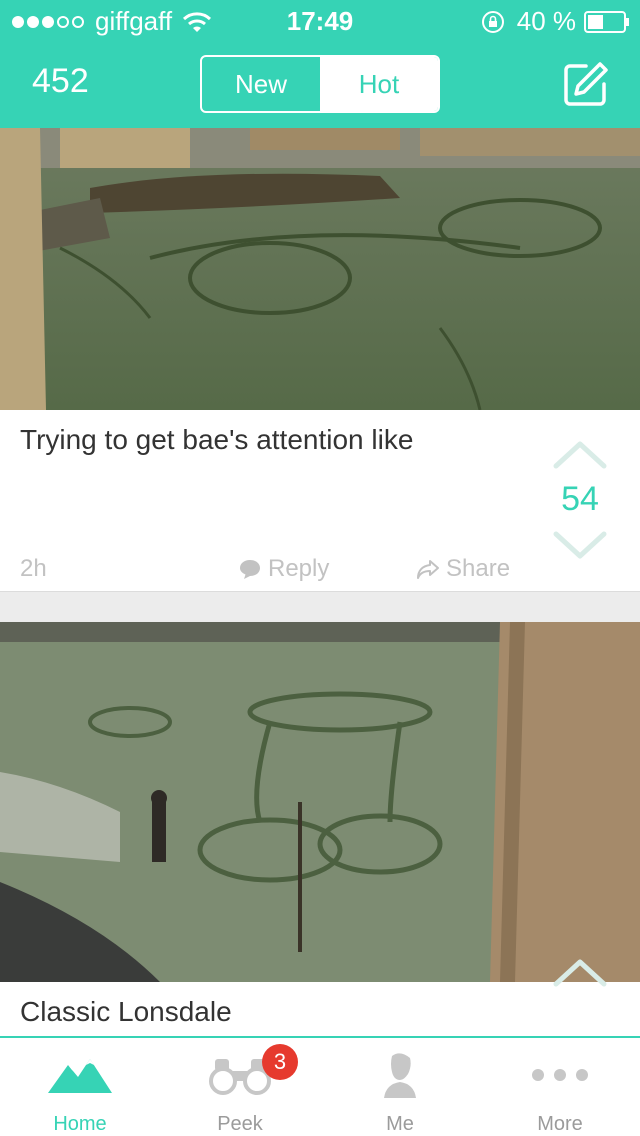 Image resolution: width=640 pixels, height=1136 pixels. I want to click on tab-bar: Home Peek Me More, so click(320, 1086).